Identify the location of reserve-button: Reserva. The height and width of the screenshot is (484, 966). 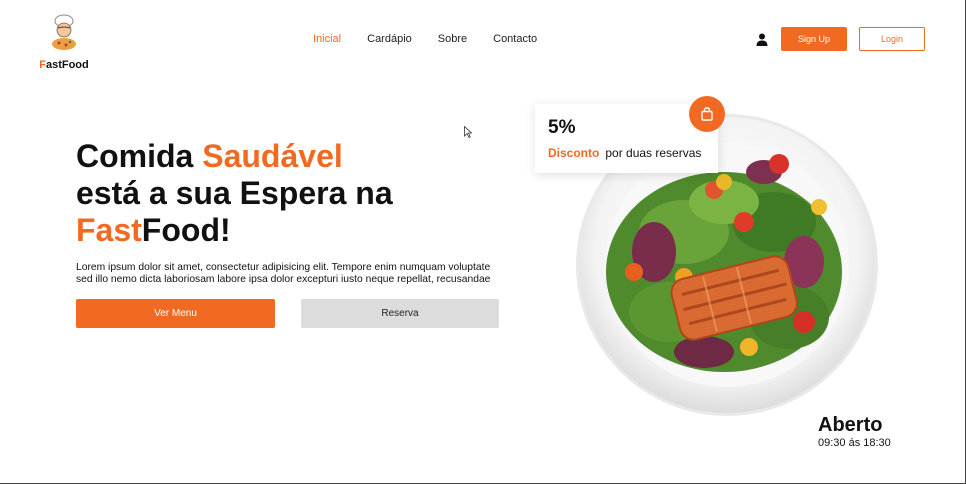
(400, 313).